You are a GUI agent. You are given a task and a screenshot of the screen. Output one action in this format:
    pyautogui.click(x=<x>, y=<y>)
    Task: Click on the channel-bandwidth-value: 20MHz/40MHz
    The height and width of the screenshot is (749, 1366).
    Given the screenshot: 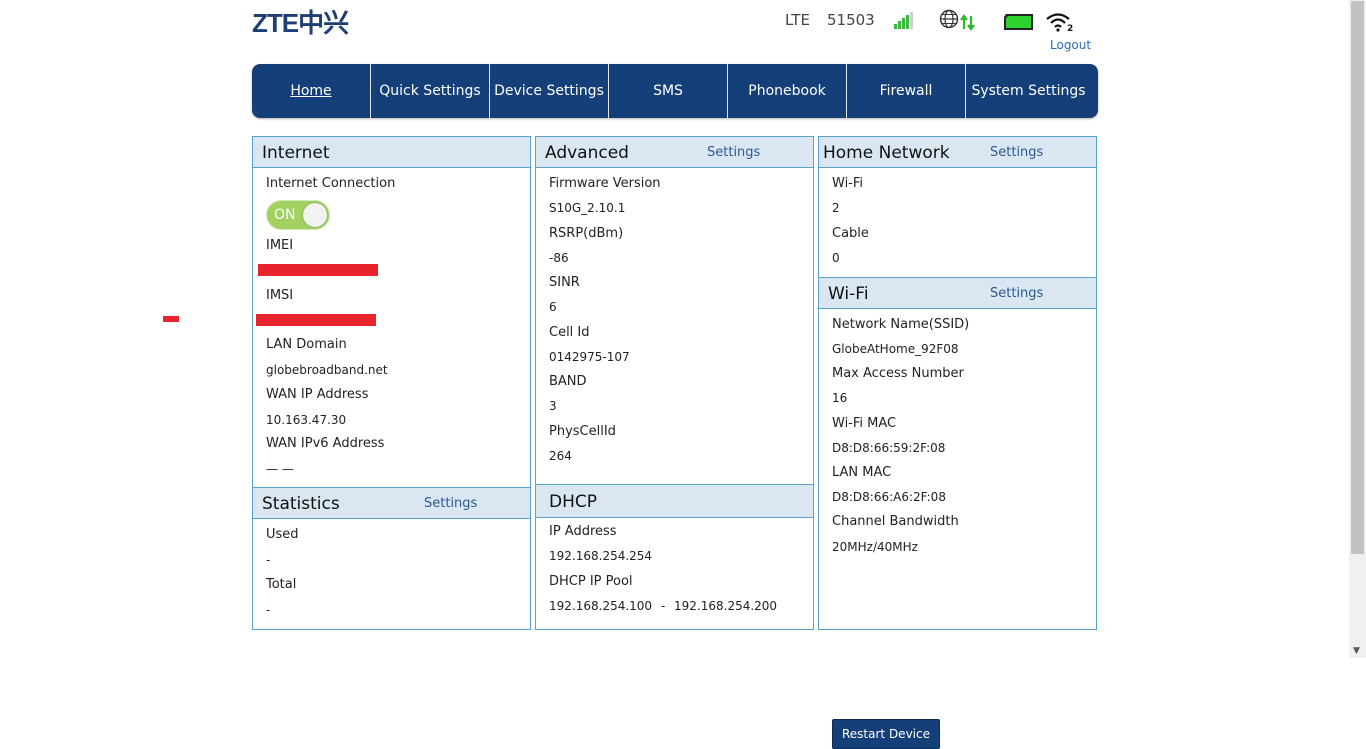 What is the action you would take?
    pyautogui.click(x=875, y=547)
    